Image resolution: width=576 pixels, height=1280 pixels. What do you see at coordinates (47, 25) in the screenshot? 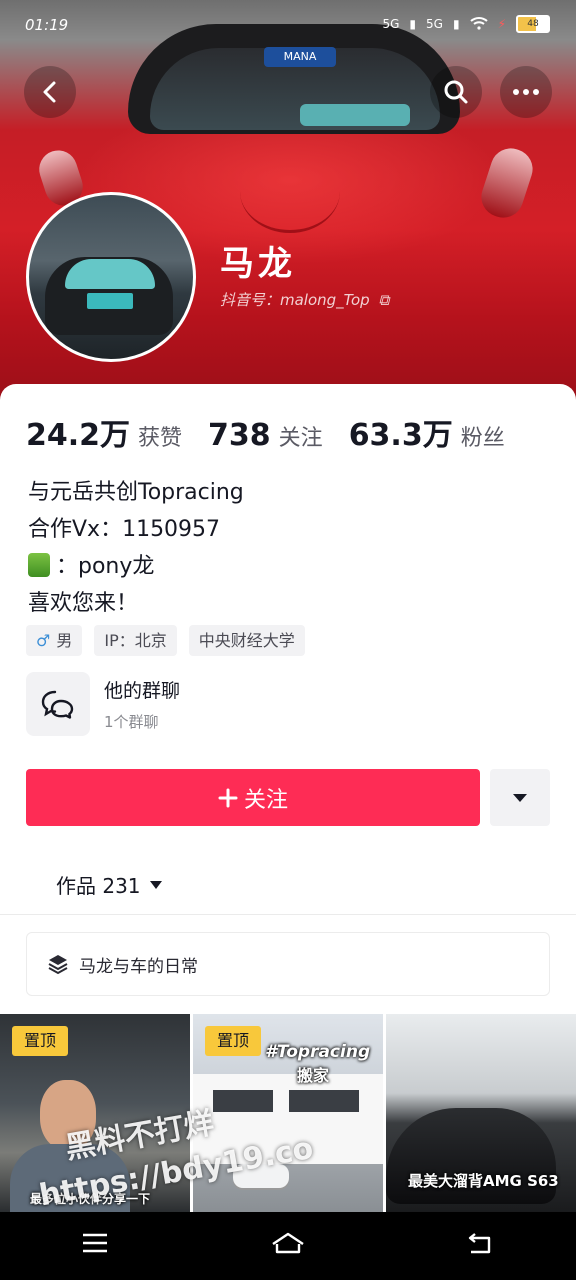
I see `status-time: 01:19` at bounding box center [47, 25].